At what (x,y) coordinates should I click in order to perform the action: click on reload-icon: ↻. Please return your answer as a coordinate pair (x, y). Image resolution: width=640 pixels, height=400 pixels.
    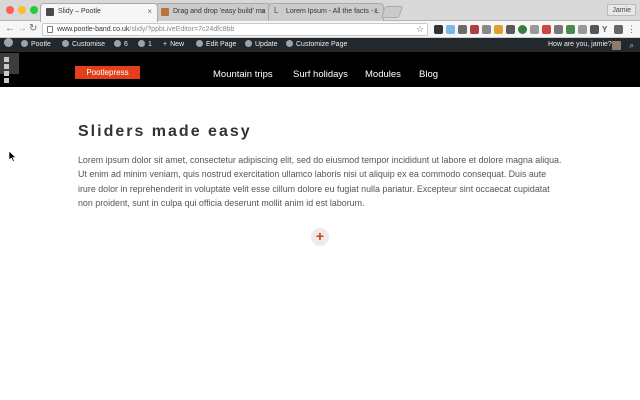
    Looking at the image, I should click on (33, 29).